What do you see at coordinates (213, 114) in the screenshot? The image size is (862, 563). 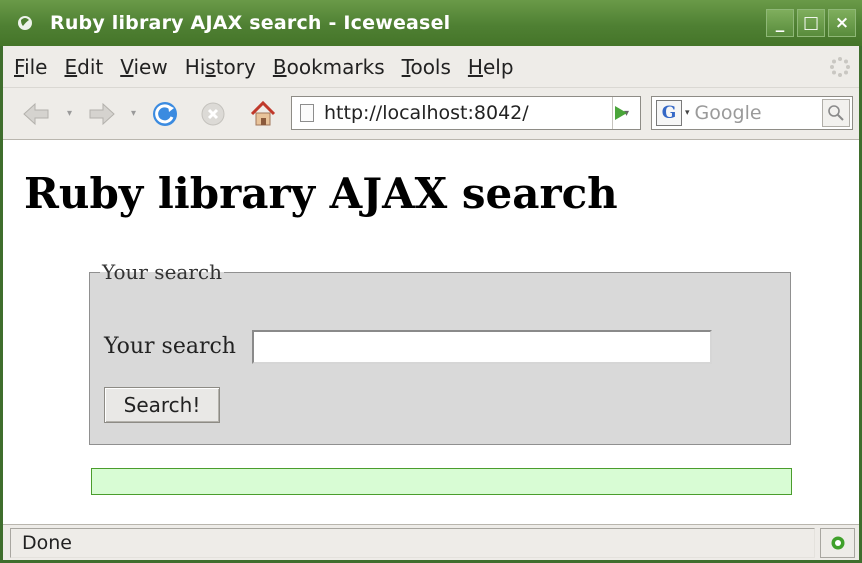 I see `stop-icon` at bounding box center [213, 114].